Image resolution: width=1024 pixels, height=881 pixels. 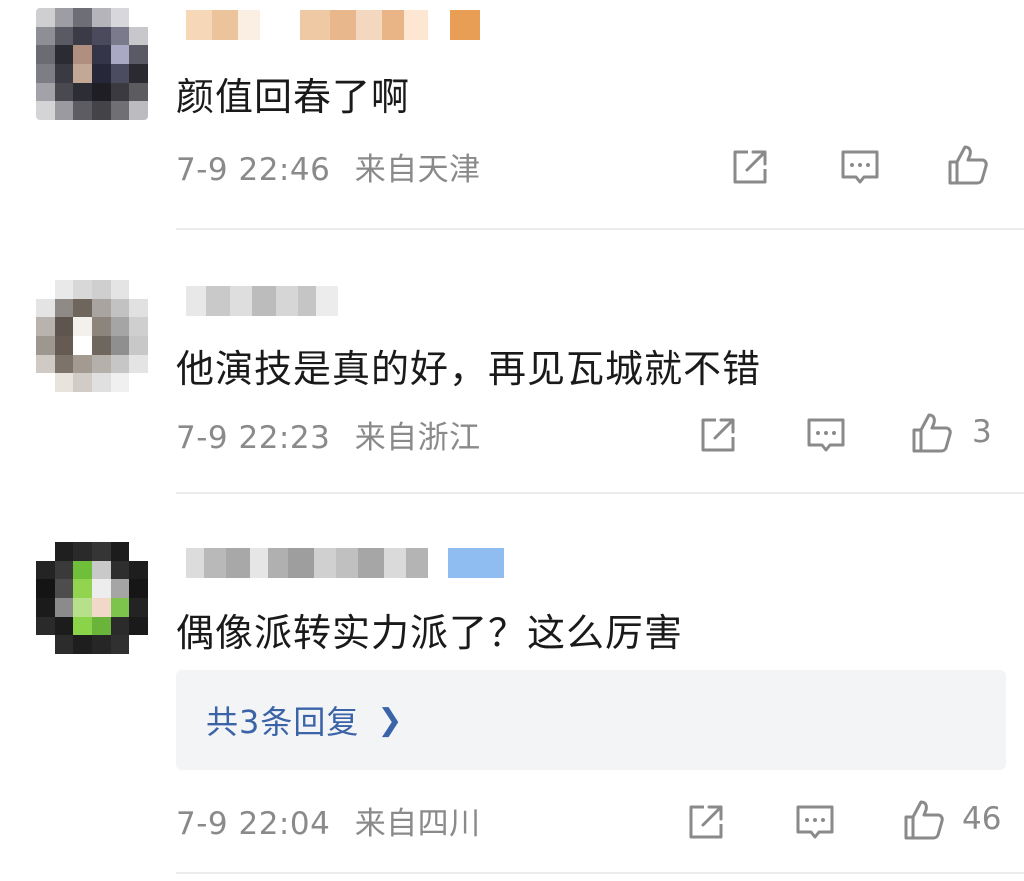 I want to click on like-count: 3, so click(x=982, y=432).